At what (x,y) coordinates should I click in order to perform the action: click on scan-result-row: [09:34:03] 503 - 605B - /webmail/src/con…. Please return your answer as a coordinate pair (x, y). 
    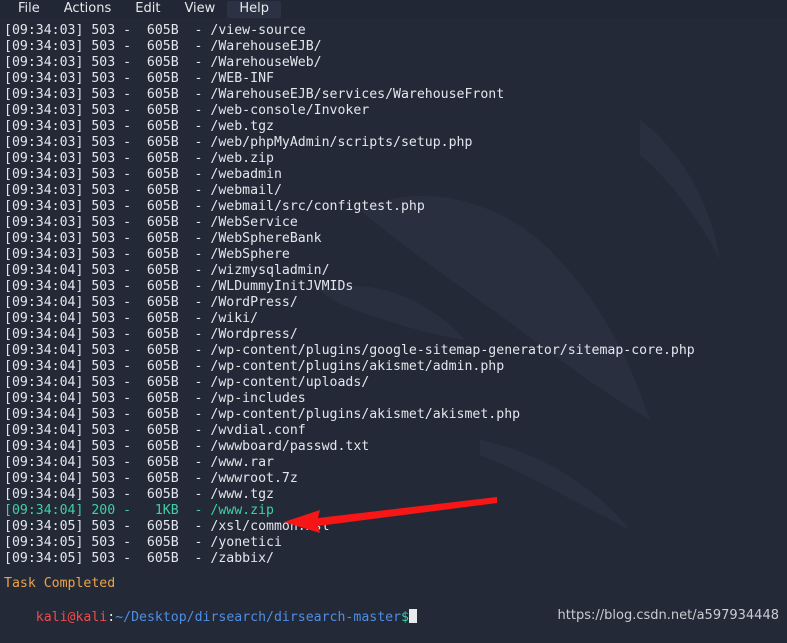
    Looking at the image, I should click on (214, 206).